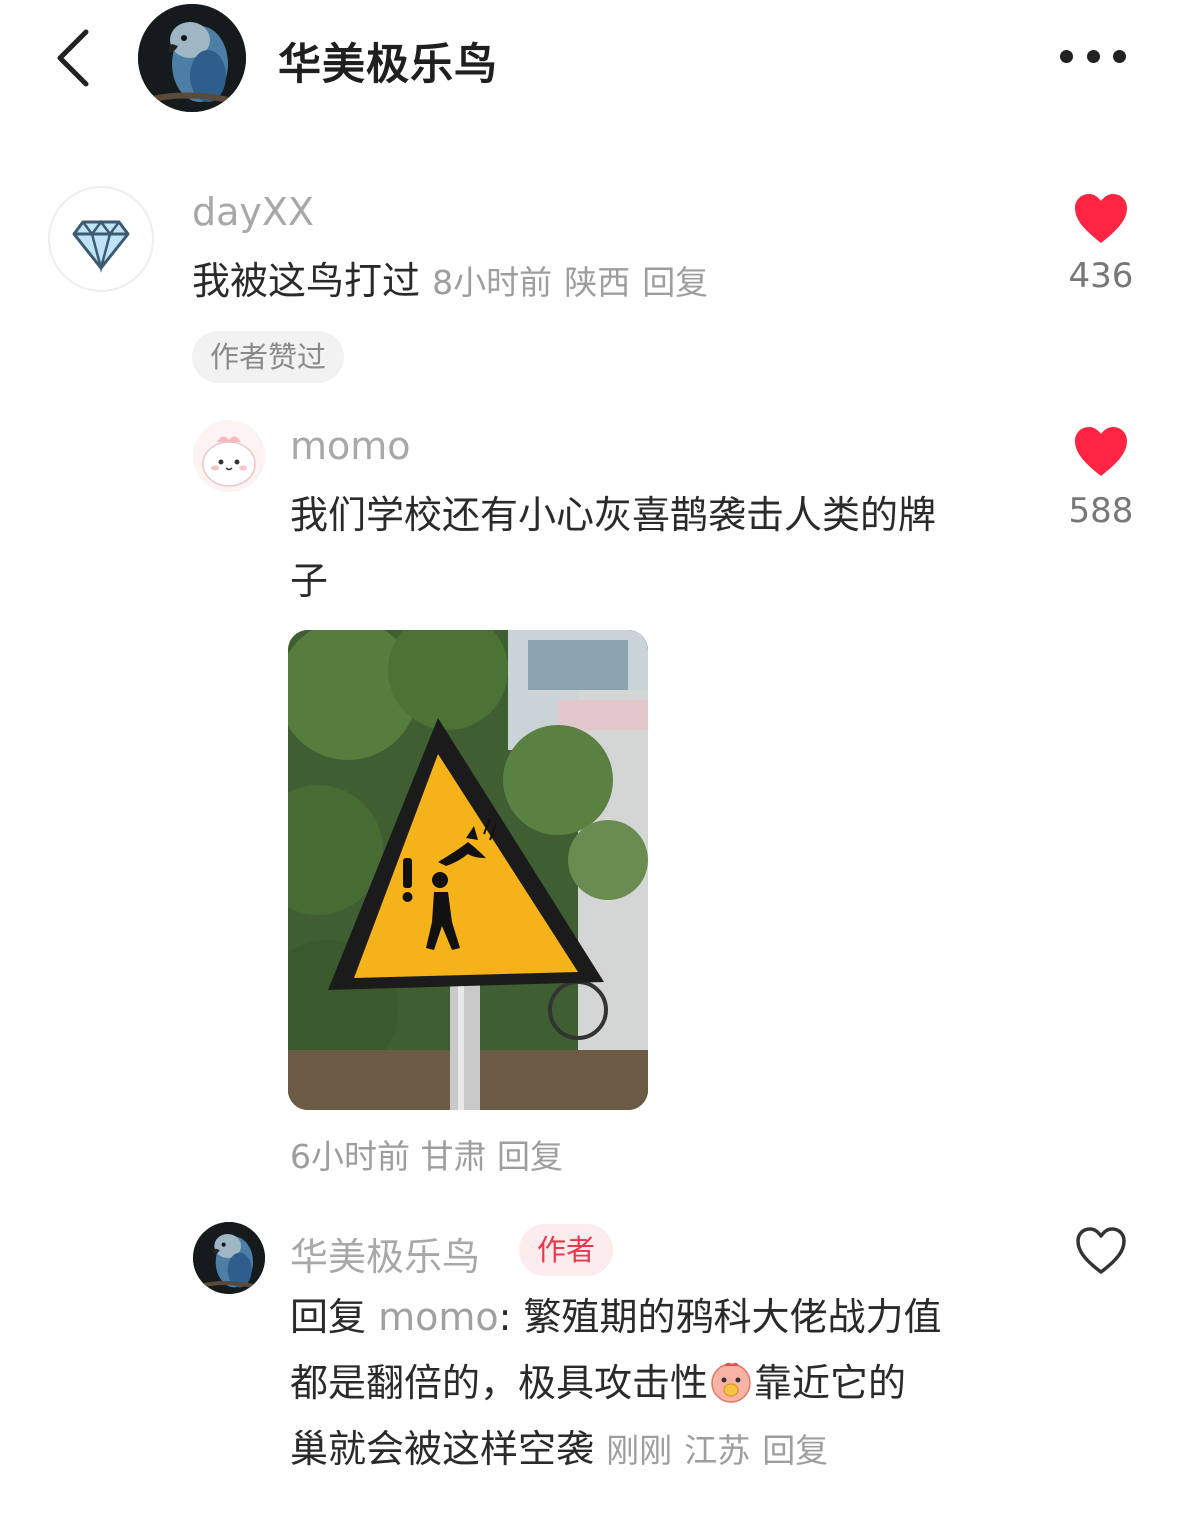  I want to click on comment-text: 我被这鸟打过, so click(306, 281).